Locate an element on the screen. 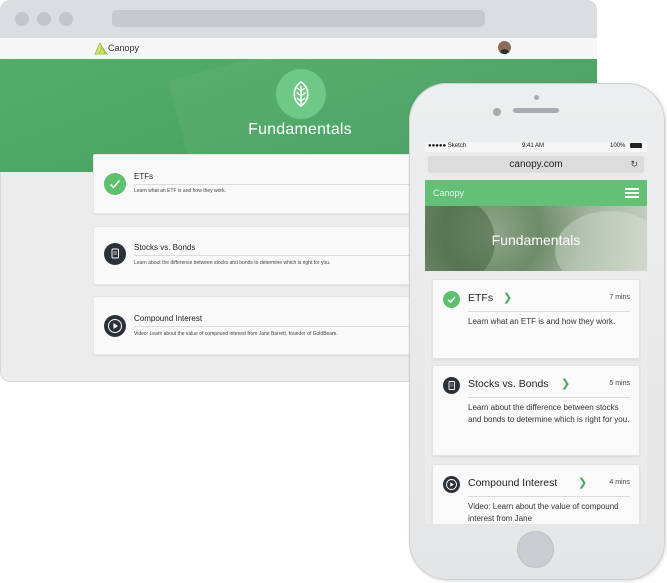 Image resolution: width=667 pixels, height=583 pixels. leaf-badge is located at coordinates (301, 94).